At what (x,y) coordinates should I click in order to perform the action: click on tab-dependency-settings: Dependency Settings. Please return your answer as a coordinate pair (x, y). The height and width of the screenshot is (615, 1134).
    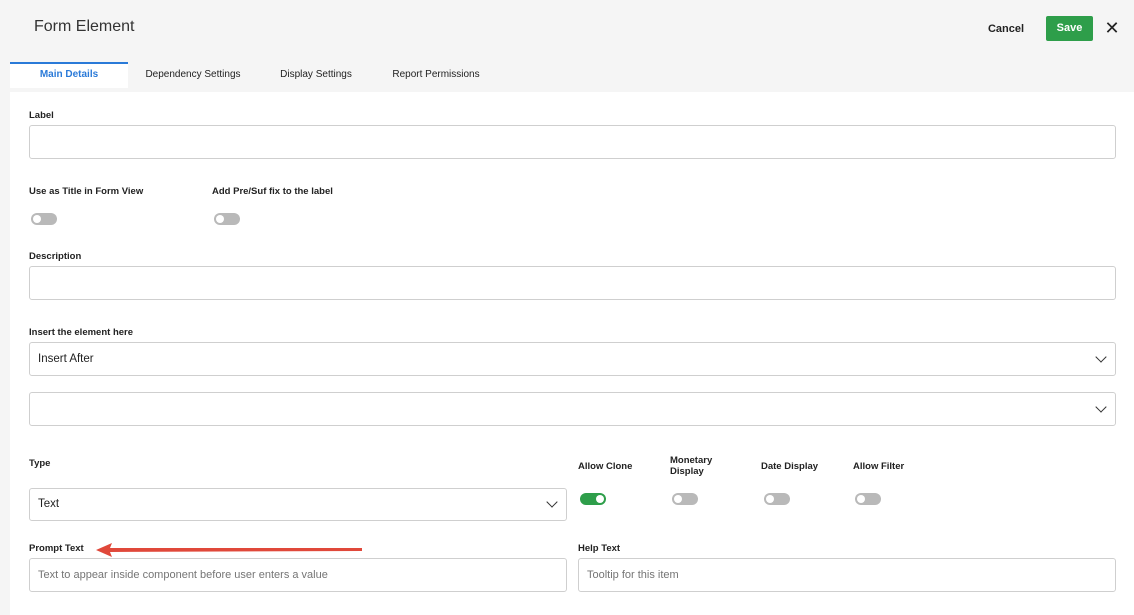
    Looking at the image, I should click on (193, 75).